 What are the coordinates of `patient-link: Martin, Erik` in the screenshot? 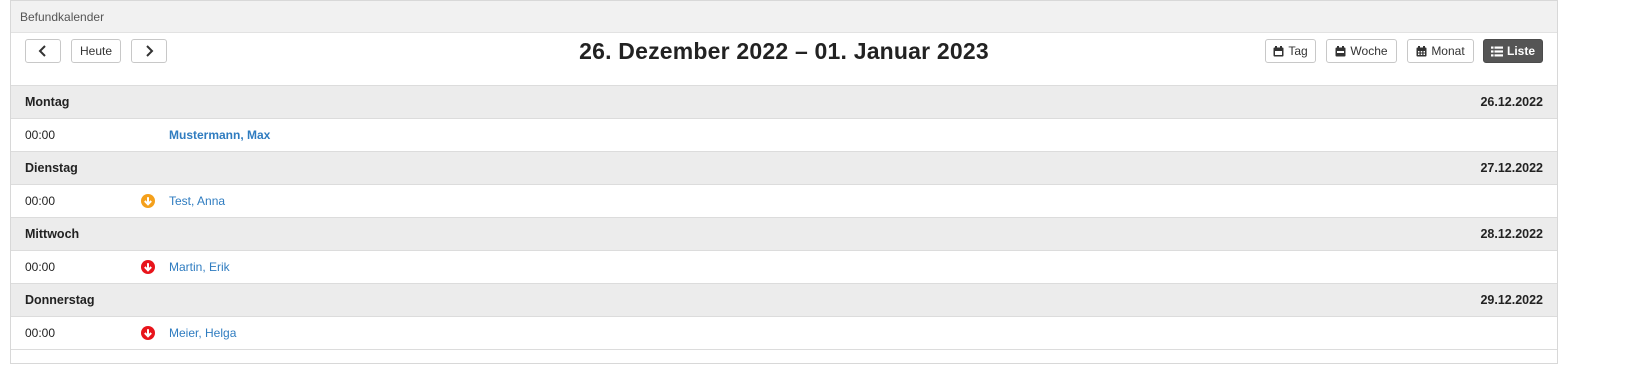 It's located at (199, 267).